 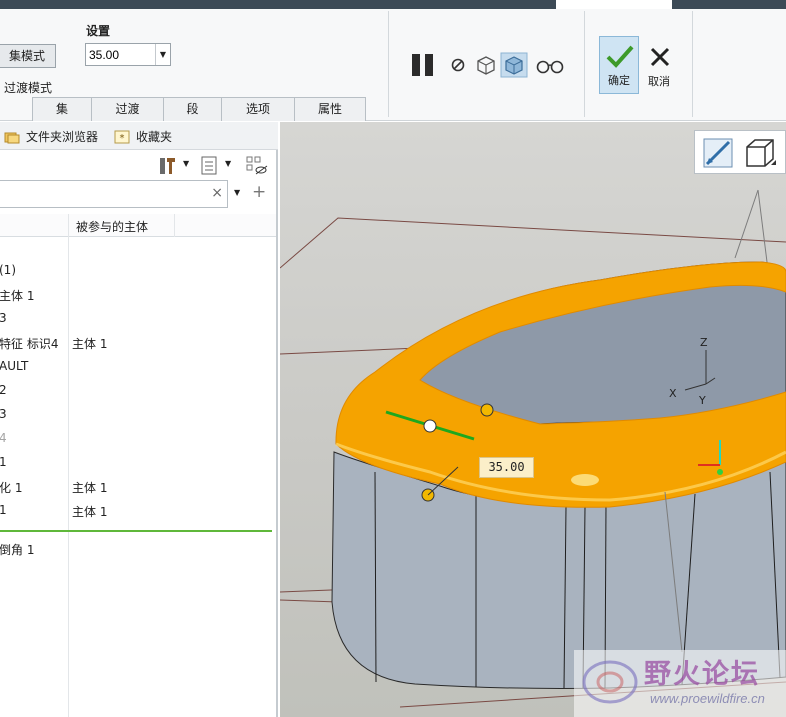 I want to click on tree-row-name: 2, so click(x=3, y=390).